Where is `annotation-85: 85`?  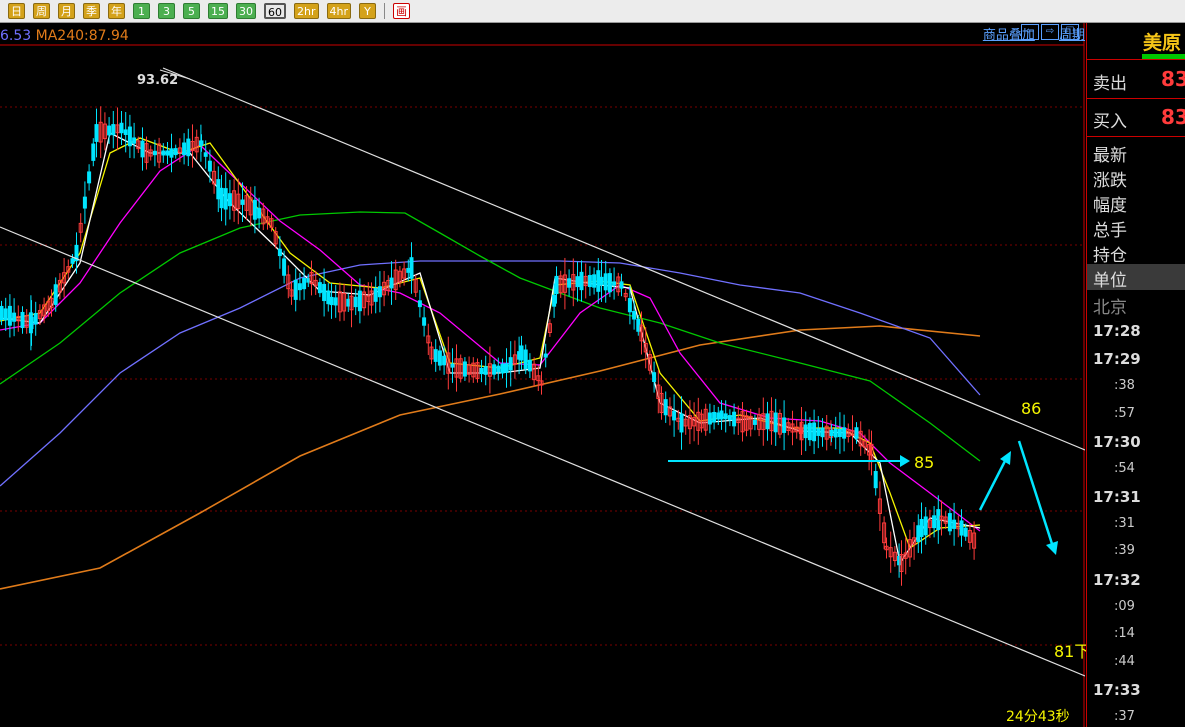
annotation-85: 85 is located at coordinates (924, 462).